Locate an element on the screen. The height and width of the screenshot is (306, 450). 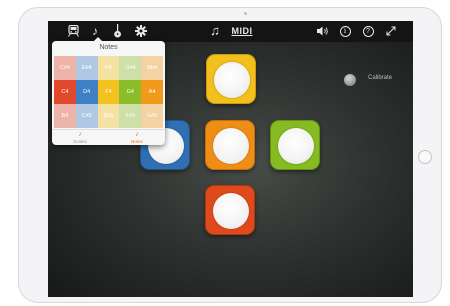
note-cell: F#5 is located at coordinates (130, 116).